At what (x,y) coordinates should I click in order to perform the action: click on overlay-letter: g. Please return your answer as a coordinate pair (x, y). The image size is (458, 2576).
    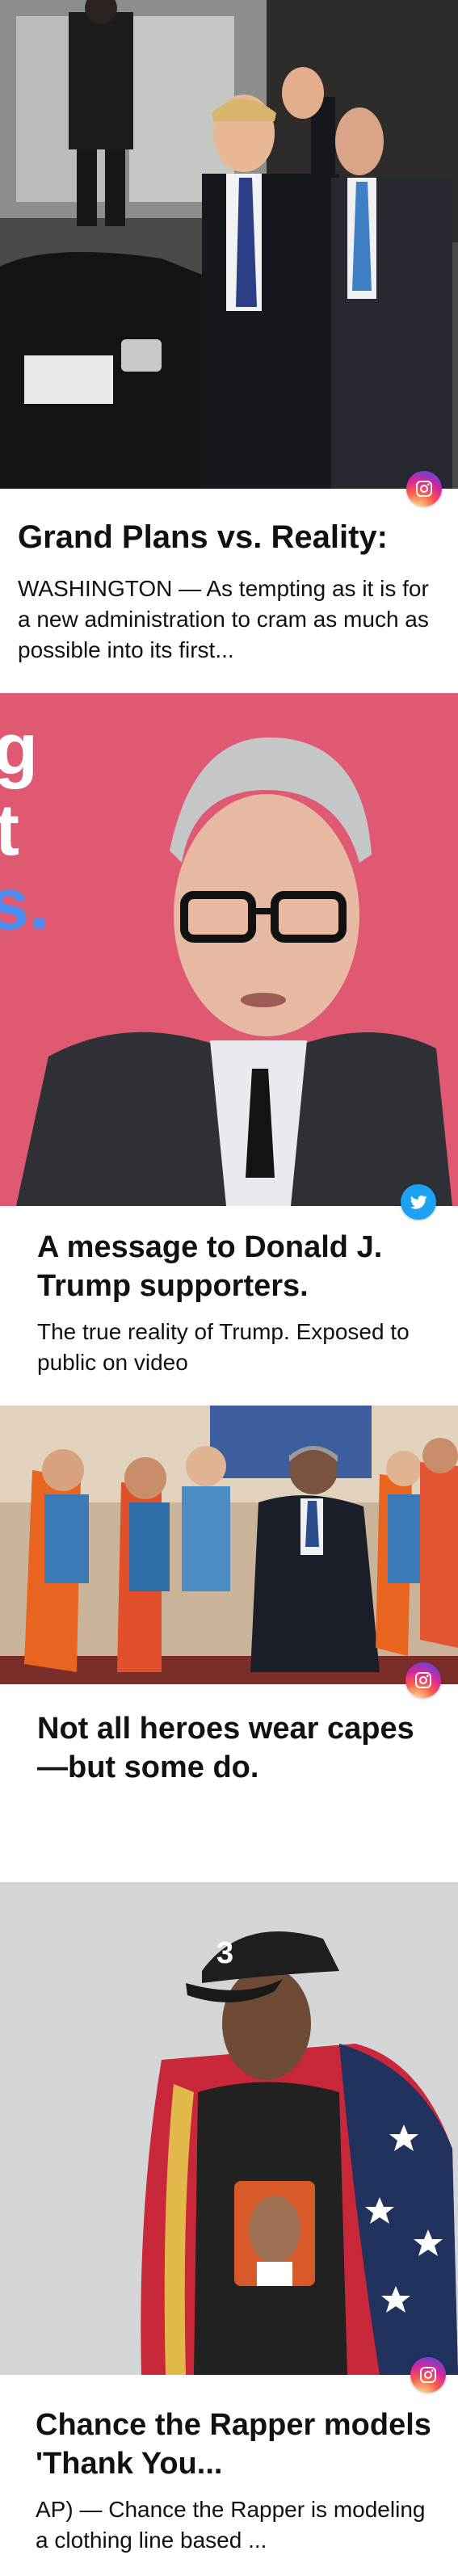
    Looking at the image, I should click on (19, 749).